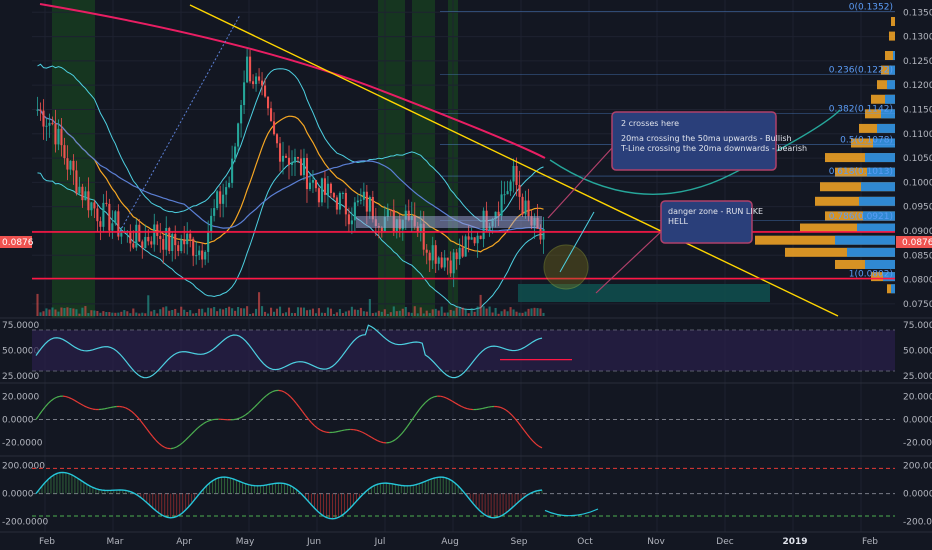  What do you see at coordinates (22, 444) in the screenshot?
I see `osc-pane-tick-left-2: -20.0000` at bounding box center [22, 444].